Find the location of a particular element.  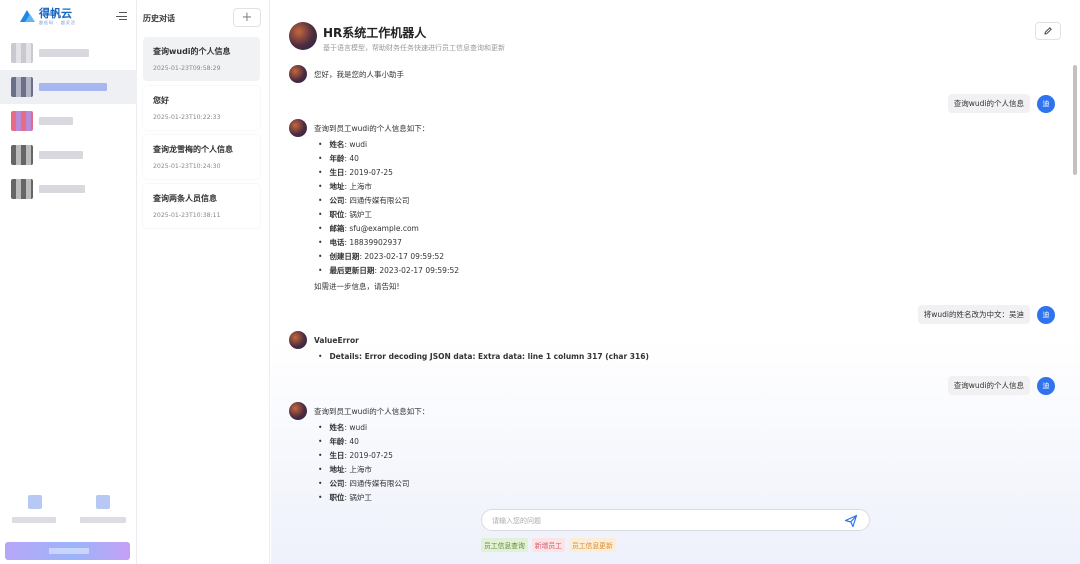

collapse-sidebar-icon is located at coordinates (121, 17).